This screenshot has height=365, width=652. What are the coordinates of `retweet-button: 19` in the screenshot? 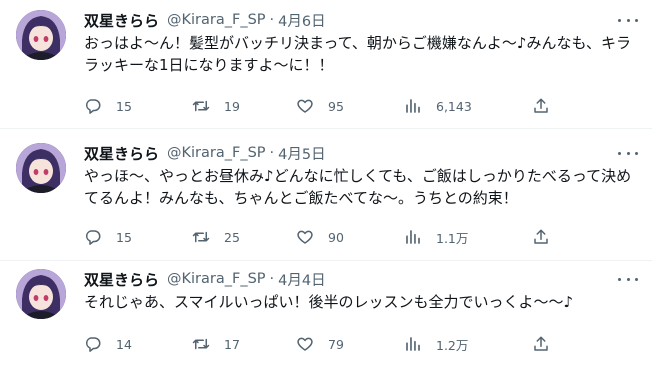 It's located at (216, 106).